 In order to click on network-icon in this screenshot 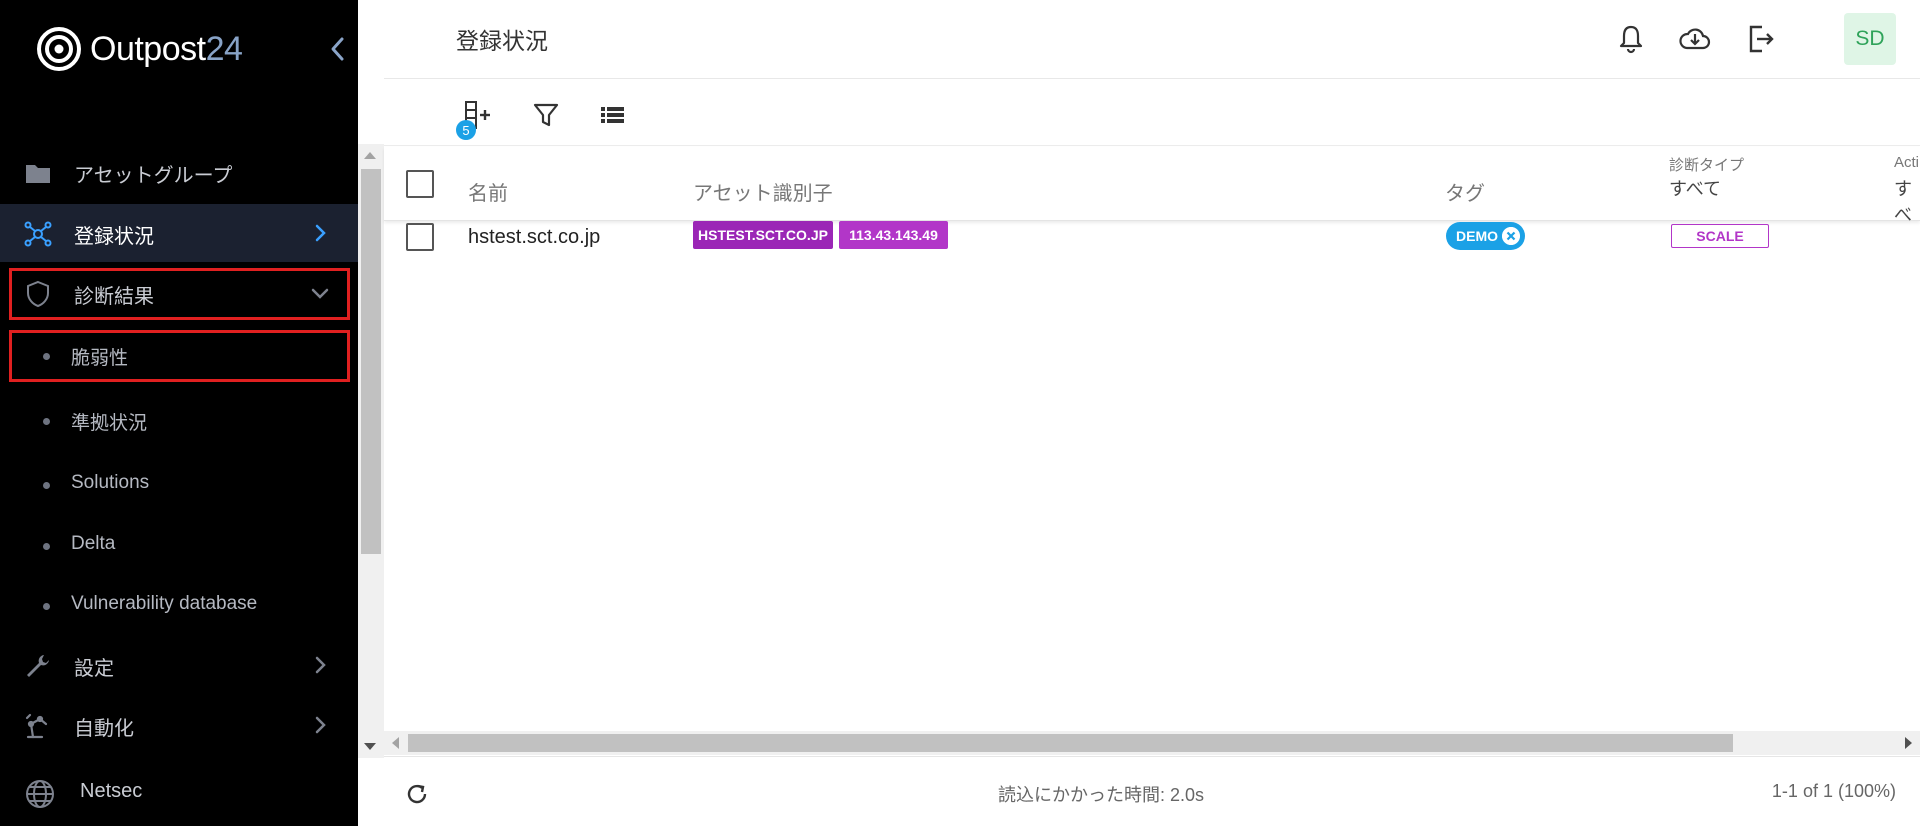, I will do `click(38, 234)`.